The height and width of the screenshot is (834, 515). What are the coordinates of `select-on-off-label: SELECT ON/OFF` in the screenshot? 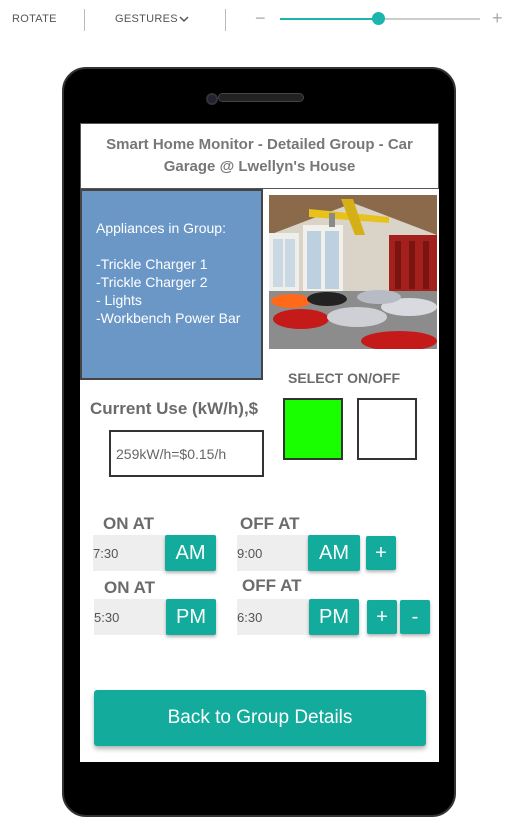 It's located at (344, 378).